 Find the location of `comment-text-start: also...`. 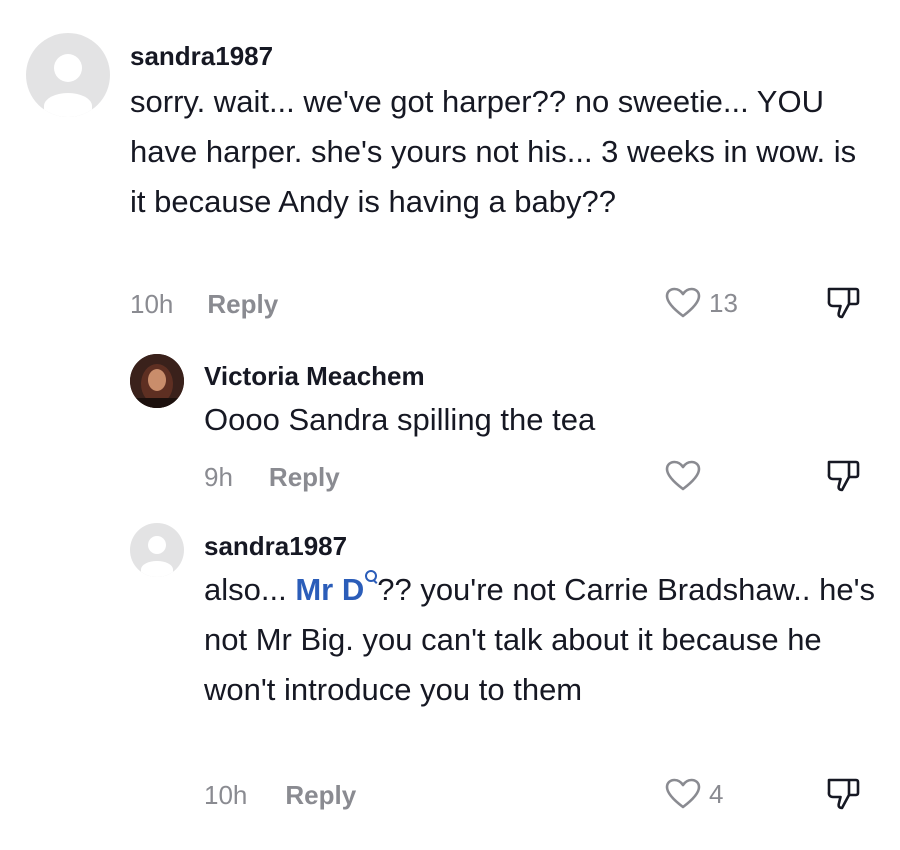

comment-text-start: also... is located at coordinates (250, 589).